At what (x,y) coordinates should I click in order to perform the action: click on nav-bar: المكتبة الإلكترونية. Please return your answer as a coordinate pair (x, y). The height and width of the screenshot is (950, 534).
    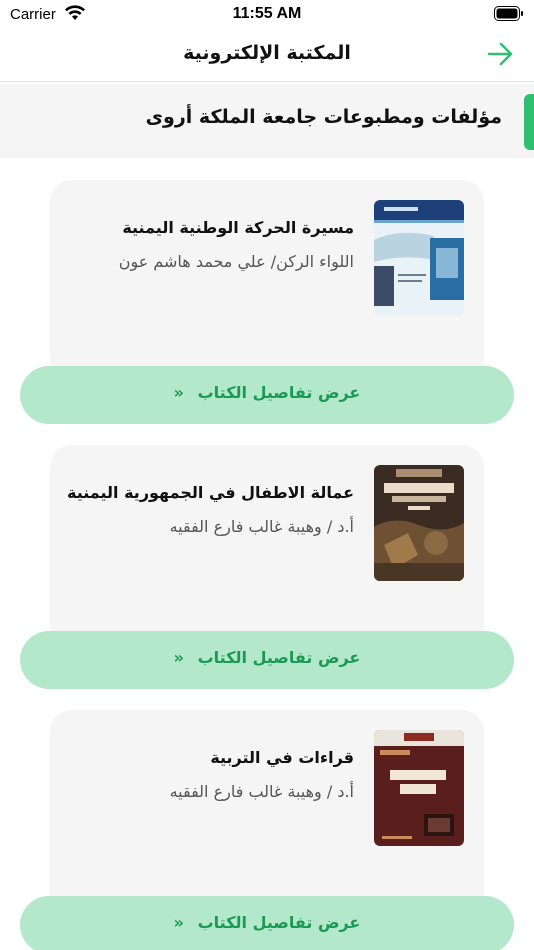
    Looking at the image, I should click on (267, 57).